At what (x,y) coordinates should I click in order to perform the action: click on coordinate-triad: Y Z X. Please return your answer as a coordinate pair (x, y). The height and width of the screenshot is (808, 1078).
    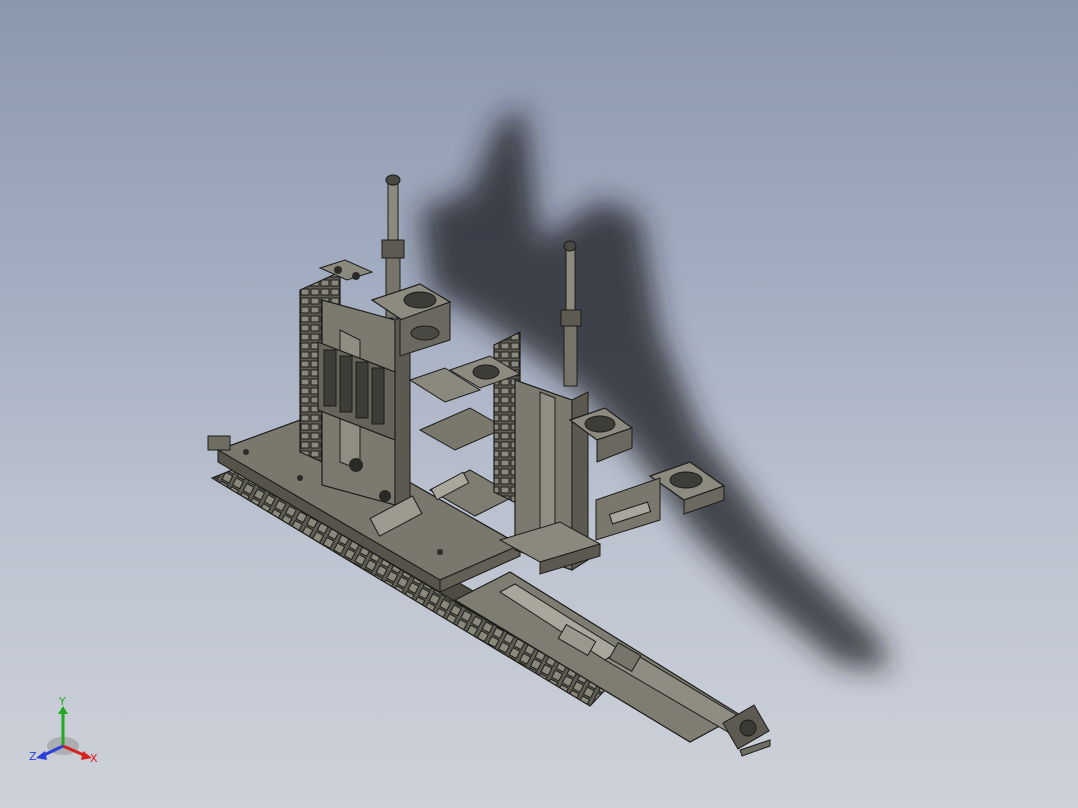
    Looking at the image, I should click on (65, 730).